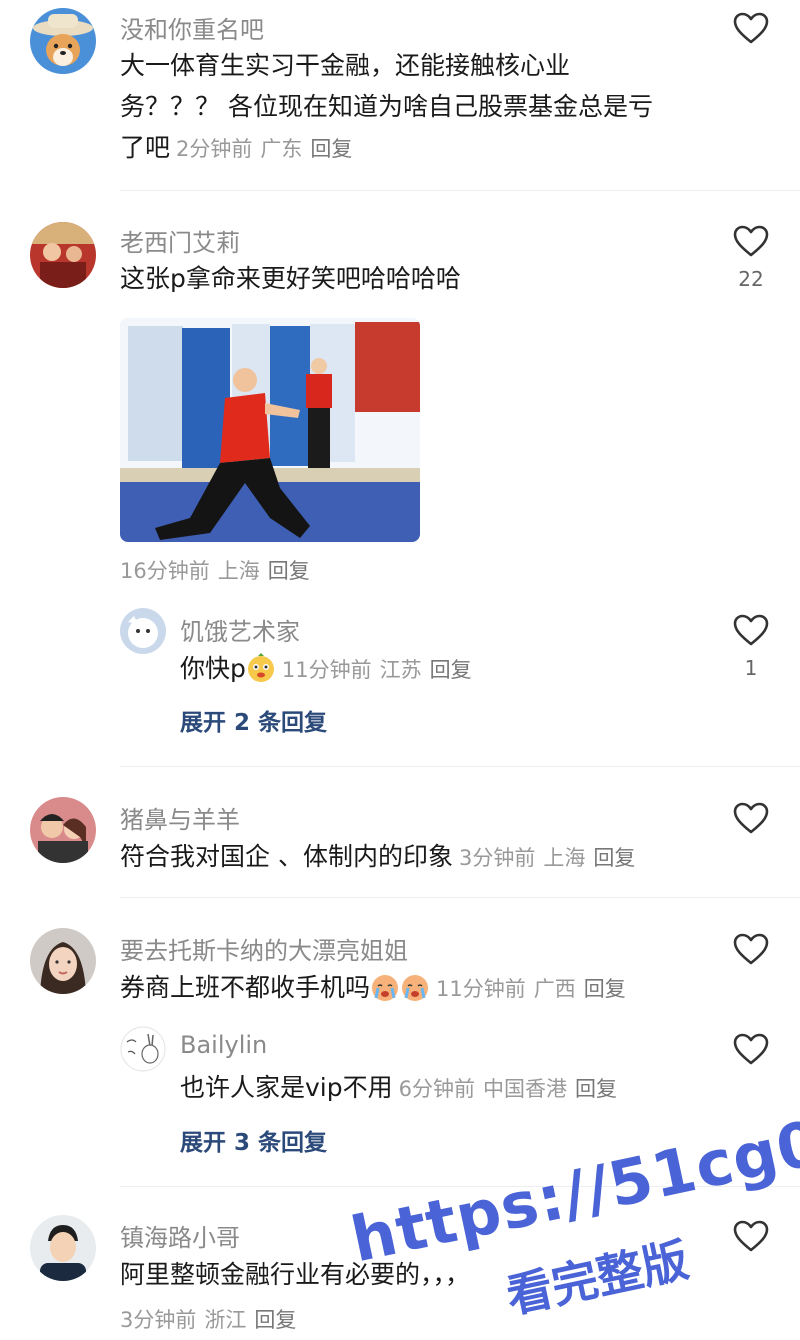 The height and width of the screenshot is (1340, 800). Describe the element at coordinates (253, 1140) in the screenshot. I see `expand-replies-button: 展开 3 条回复` at that location.